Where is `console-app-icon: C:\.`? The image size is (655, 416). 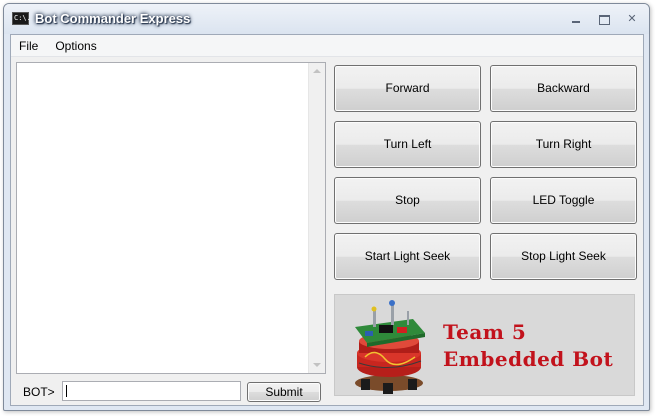 console-app-icon: C:\. is located at coordinates (21, 18).